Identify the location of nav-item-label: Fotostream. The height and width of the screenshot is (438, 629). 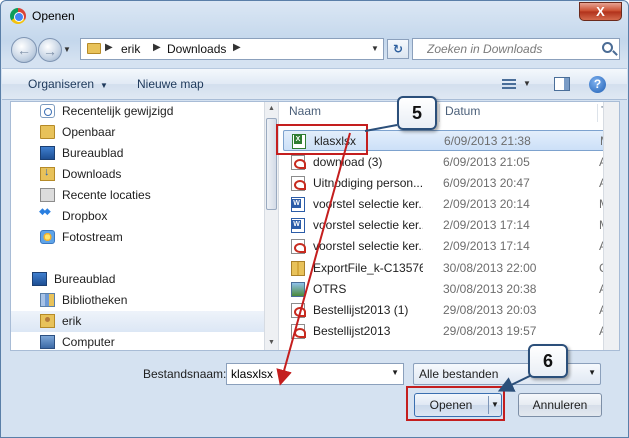
(92, 237).